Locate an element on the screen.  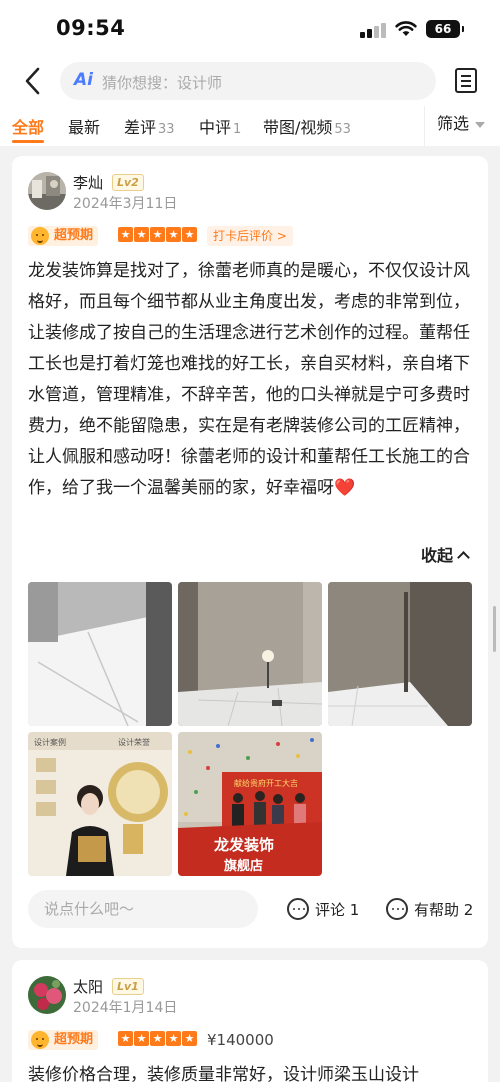
tab-neutral: 中评 1 is located at coordinates (220, 126).